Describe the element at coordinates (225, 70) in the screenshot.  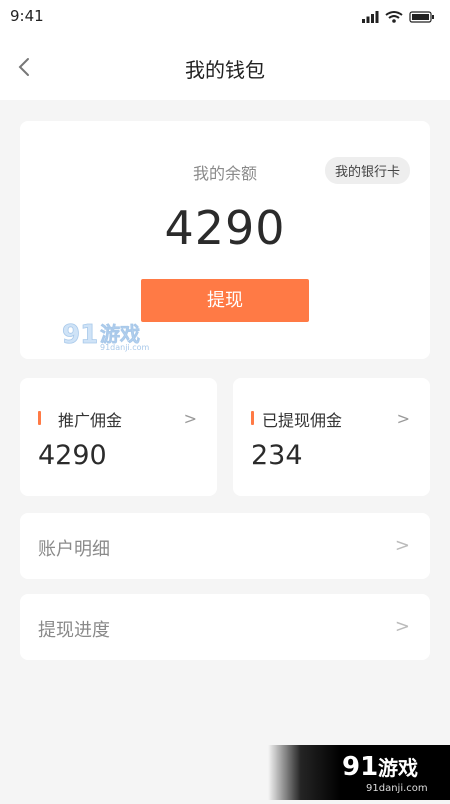
I see `page-title: 我的钱包` at that location.